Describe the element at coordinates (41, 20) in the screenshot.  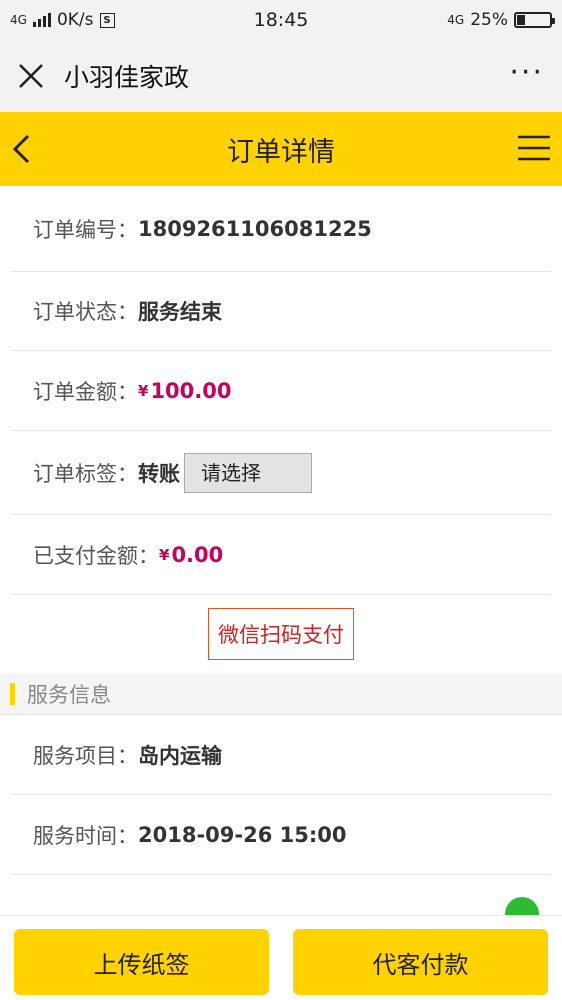
I see `signal-icon` at that location.